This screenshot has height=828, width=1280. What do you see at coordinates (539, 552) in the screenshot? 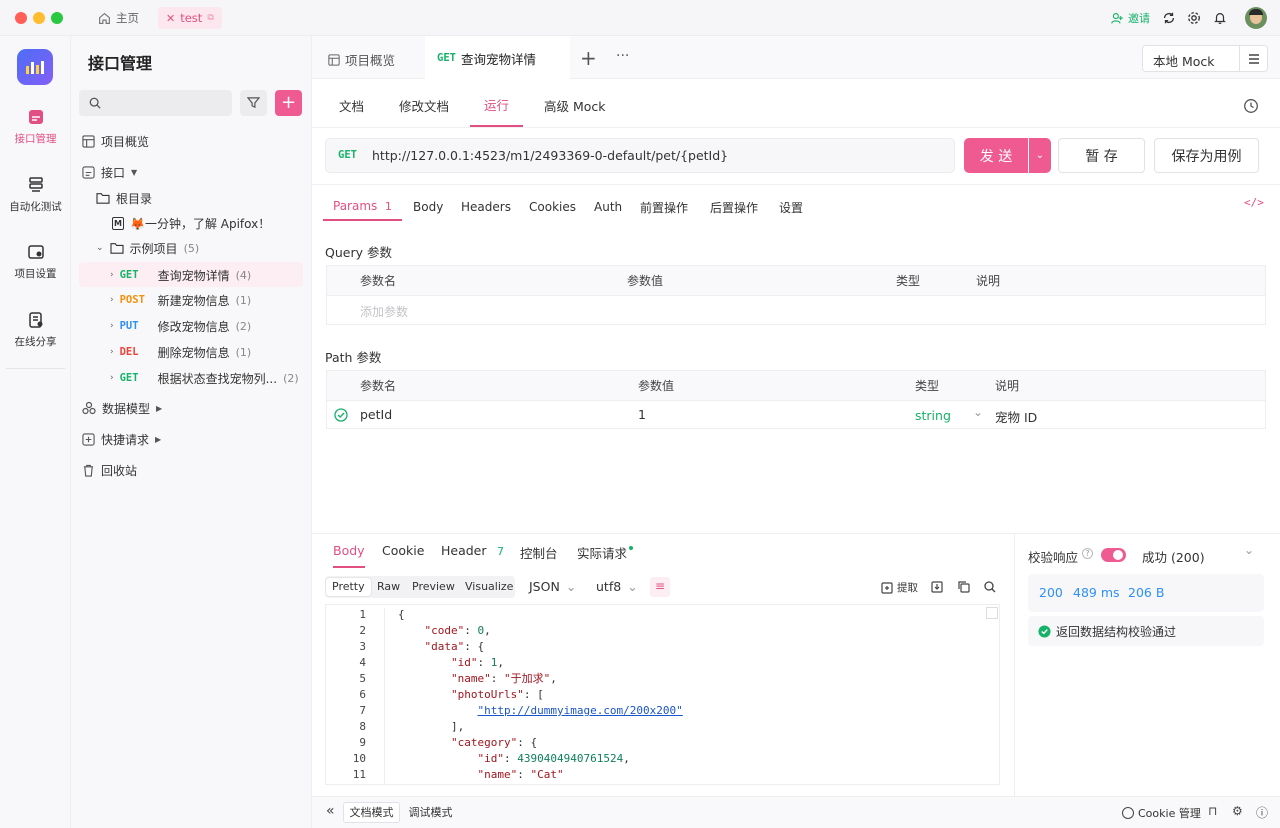
I see `response-tab-3: 控制台` at bounding box center [539, 552].